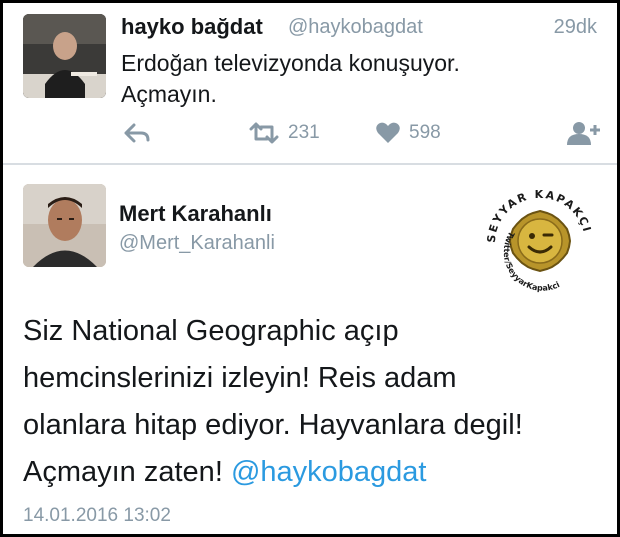 The width and height of the screenshot is (620, 537). I want to click on reply-icon, so click(137, 133).